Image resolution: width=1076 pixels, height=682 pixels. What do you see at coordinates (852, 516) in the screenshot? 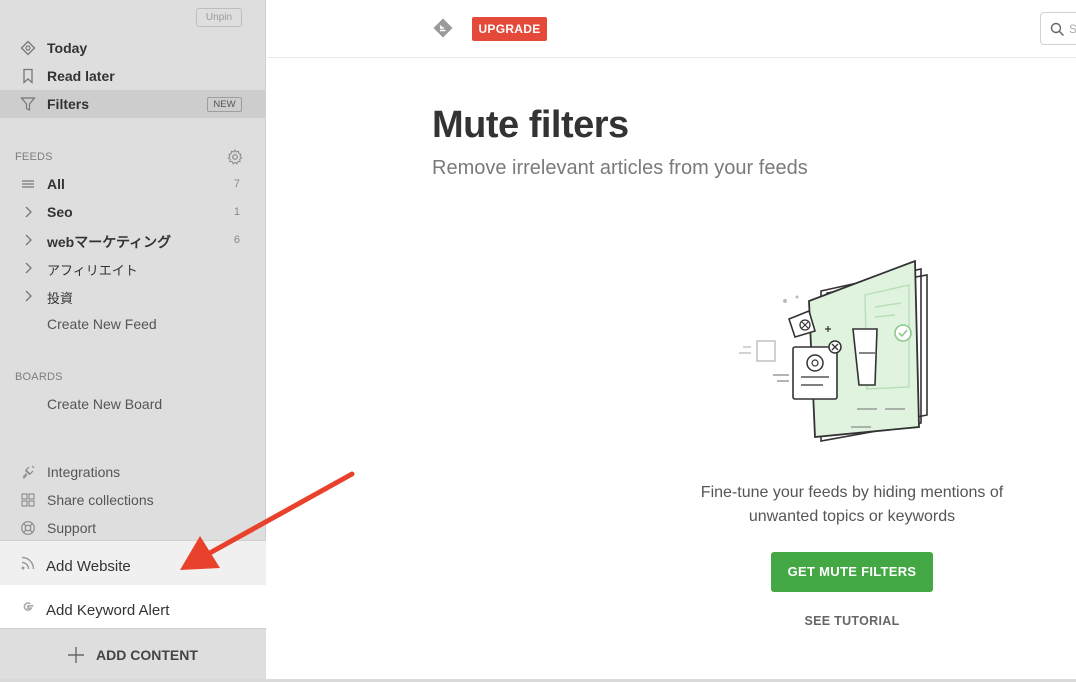
I see `description-line-2: unwanted topics or keywords` at bounding box center [852, 516].